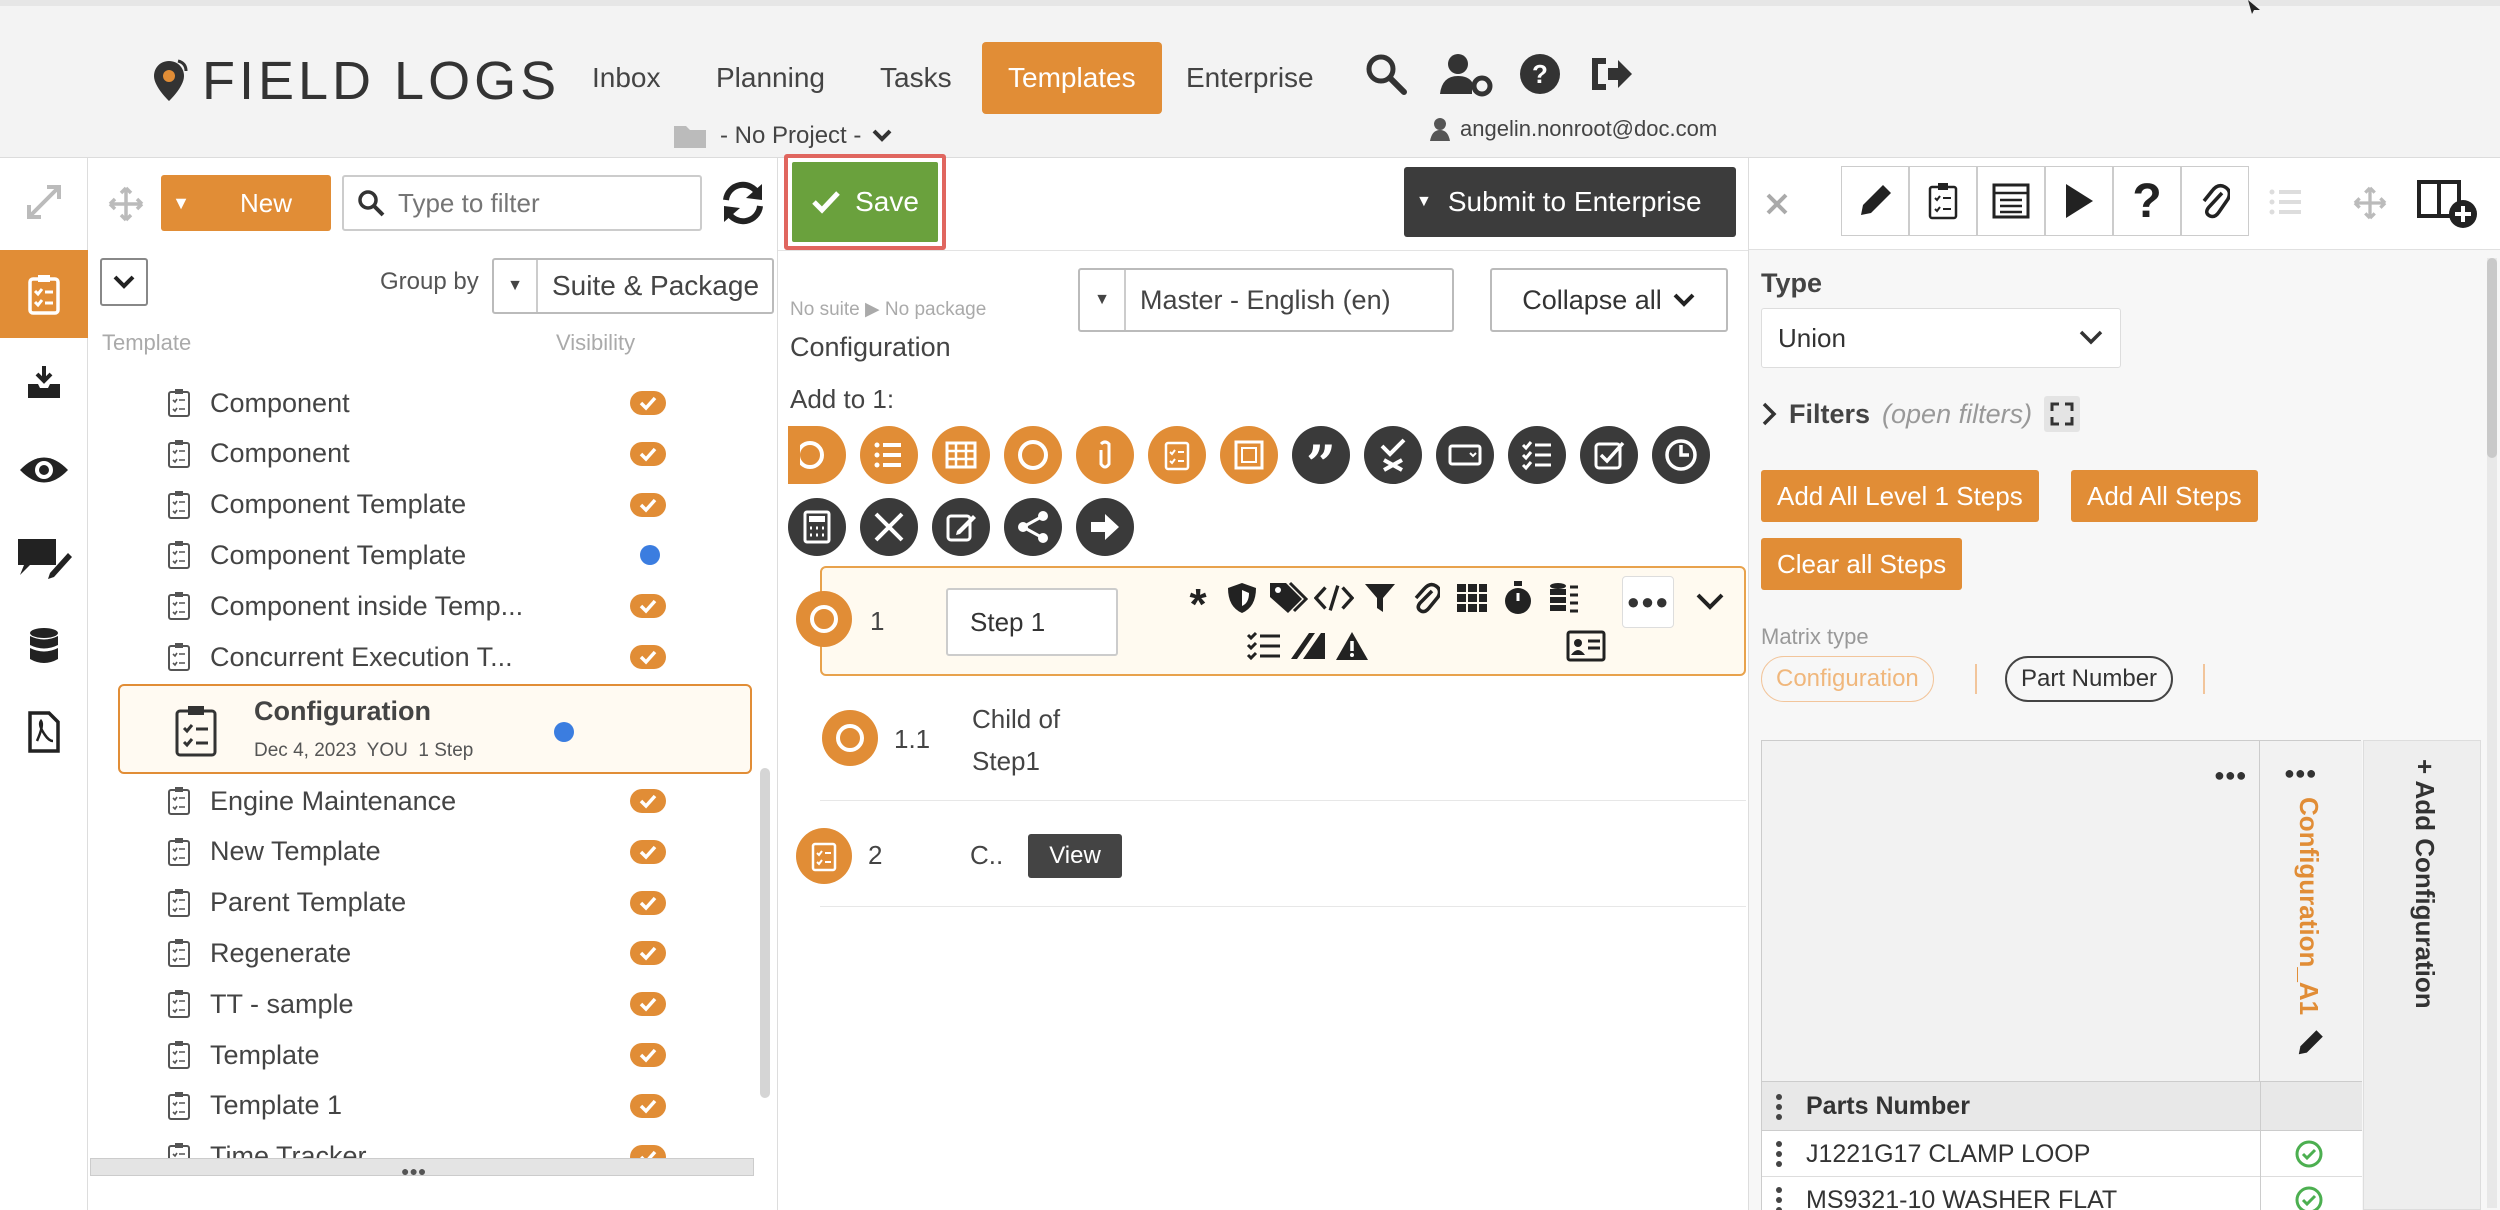 This screenshot has width=2500, height=1210. What do you see at coordinates (1609, 300) in the screenshot?
I see `collapse-all-button: Collapse all` at bounding box center [1609, 300].